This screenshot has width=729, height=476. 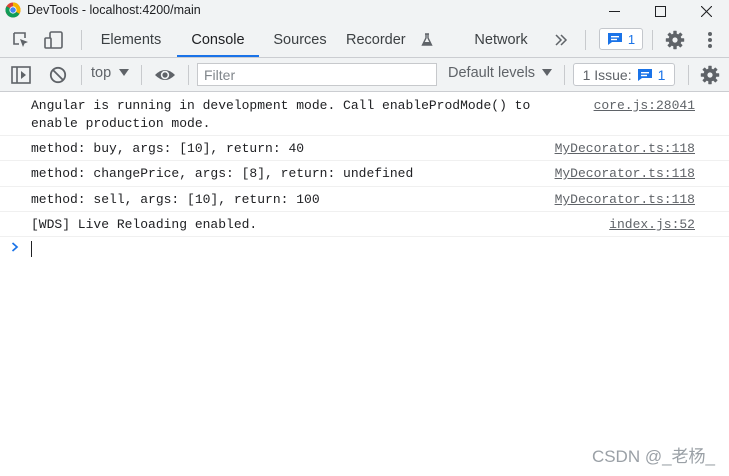 I want to click on messages-badge: 1, so click(x=621, y=39).